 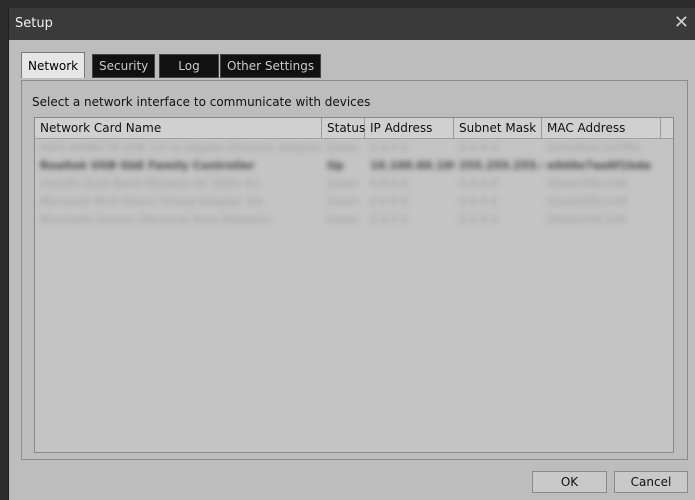 I want to click on cell-card-name: Intel(R) Dual Band Wireless-AC 8265 #2, so click(x=150, y=183).